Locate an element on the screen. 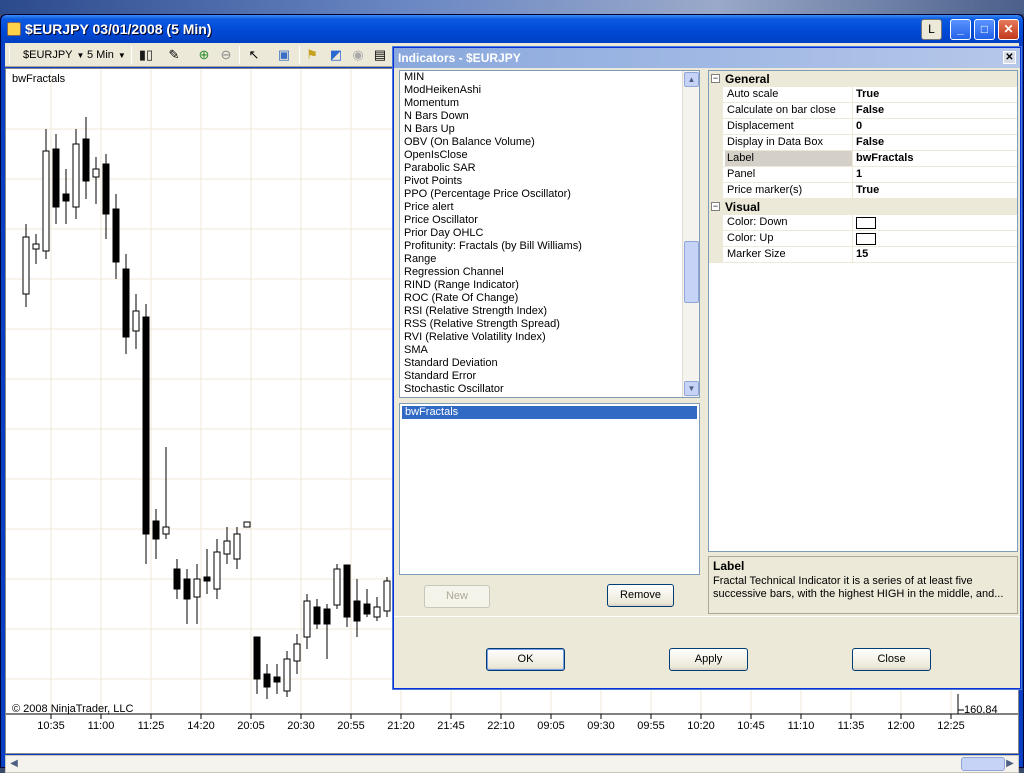 The image size is (1024, 773). property-row: Marker Size 15 is located at coordinates (863, 255).